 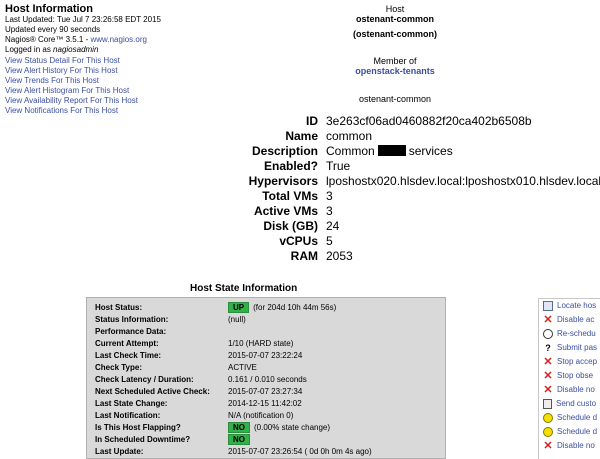 I want to click on command-reschedule-check: Re-schedu, so click(x=569, y=334).